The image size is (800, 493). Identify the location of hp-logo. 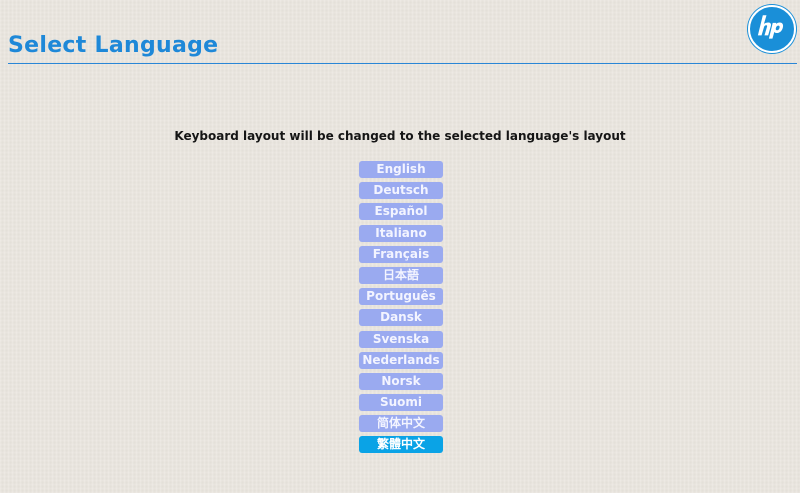
(772, 29).